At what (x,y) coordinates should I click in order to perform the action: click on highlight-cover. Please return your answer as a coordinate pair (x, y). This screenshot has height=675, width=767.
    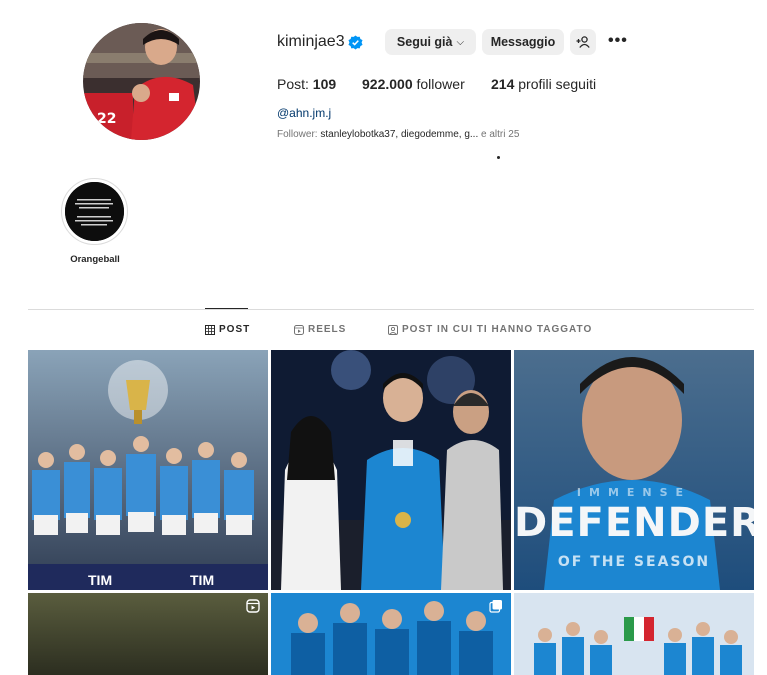
    Looking at the image, I should click on (94, 211).